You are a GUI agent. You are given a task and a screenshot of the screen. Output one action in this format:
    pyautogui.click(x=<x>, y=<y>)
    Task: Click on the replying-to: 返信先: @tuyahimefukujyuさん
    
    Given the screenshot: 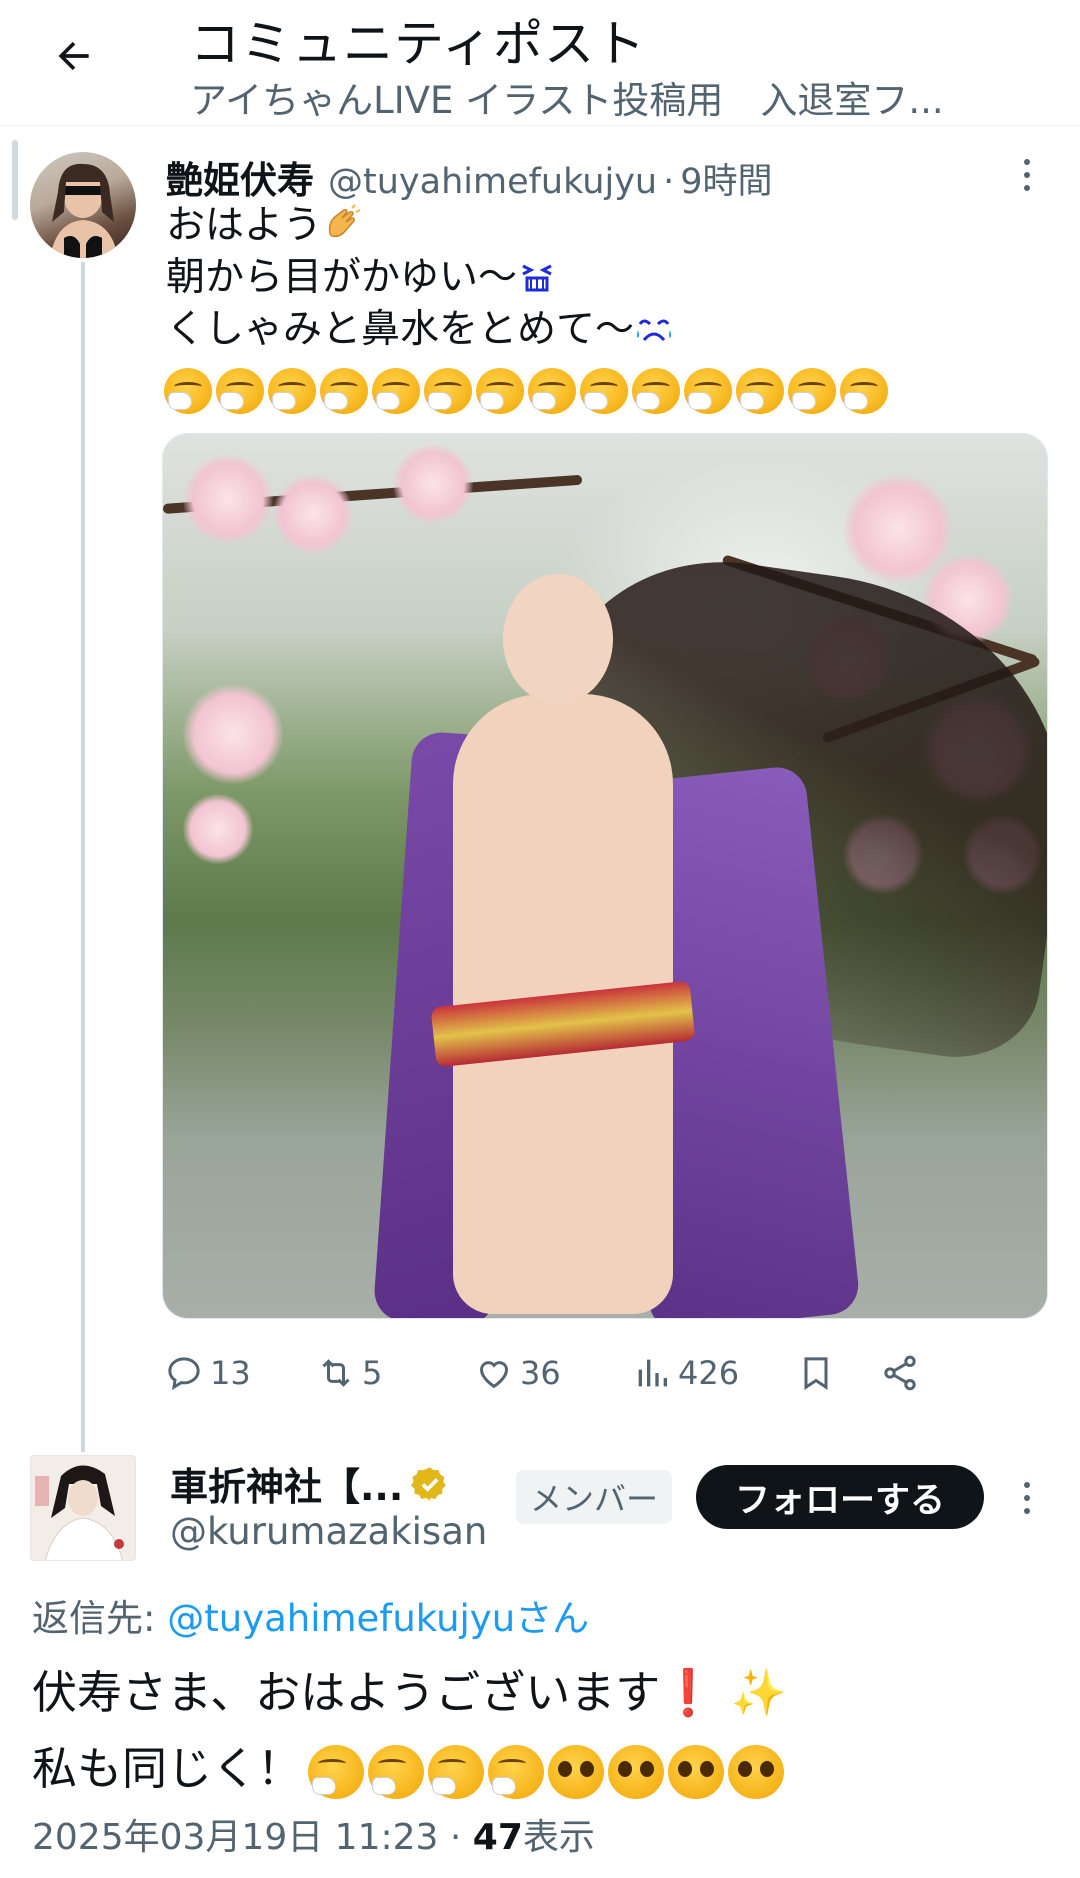 What is the action you would take?
    pyautogui.click(x=310, y=1615)
    